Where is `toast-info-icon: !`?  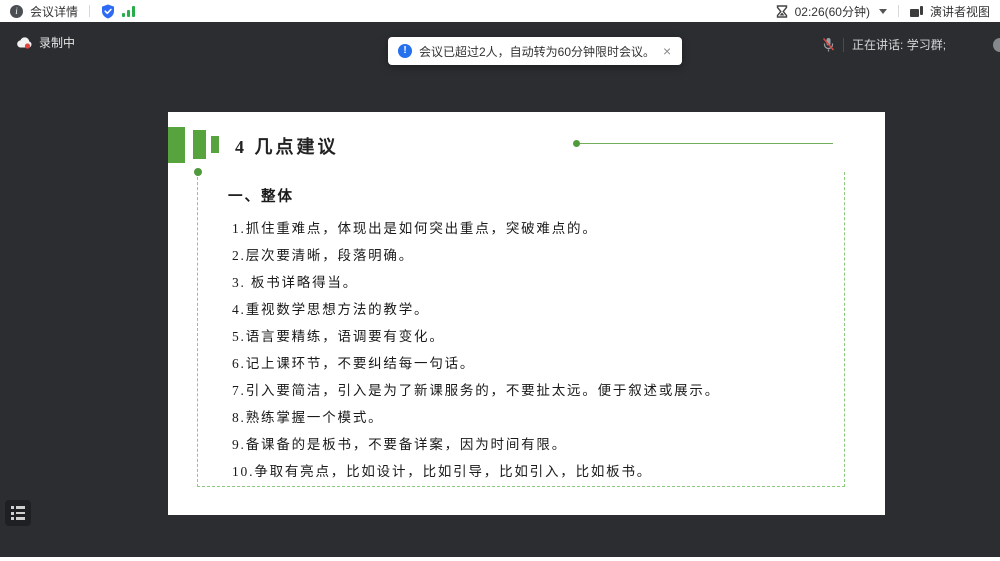
toast-info-icon: ! is located at coordinates (405, 51).